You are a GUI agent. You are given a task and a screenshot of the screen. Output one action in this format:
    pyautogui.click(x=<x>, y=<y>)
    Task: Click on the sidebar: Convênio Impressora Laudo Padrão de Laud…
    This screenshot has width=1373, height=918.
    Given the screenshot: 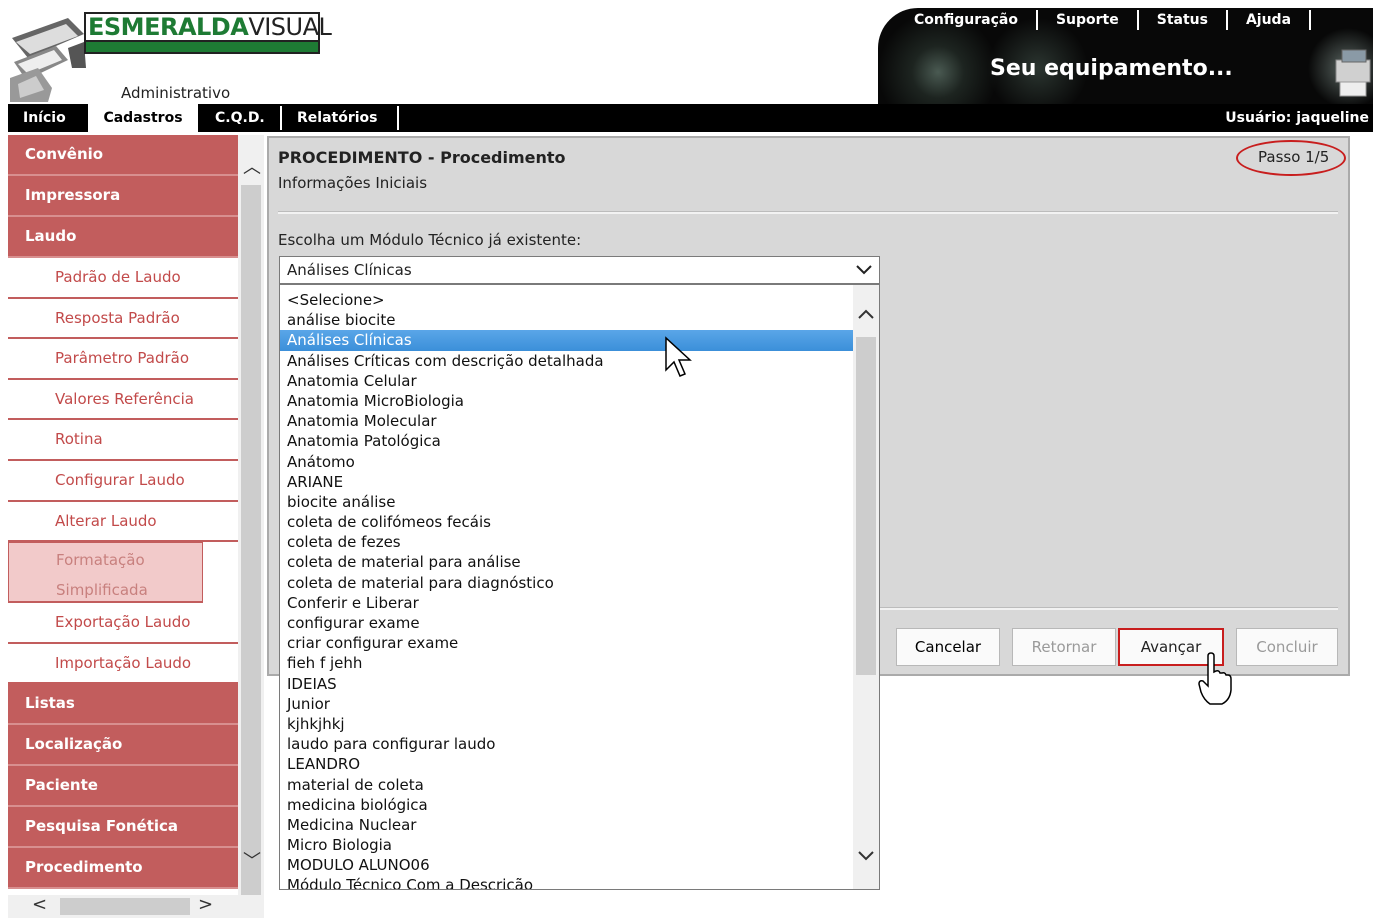 What is the action you would take?
    pyautogui.click(x=123, y=515)
    